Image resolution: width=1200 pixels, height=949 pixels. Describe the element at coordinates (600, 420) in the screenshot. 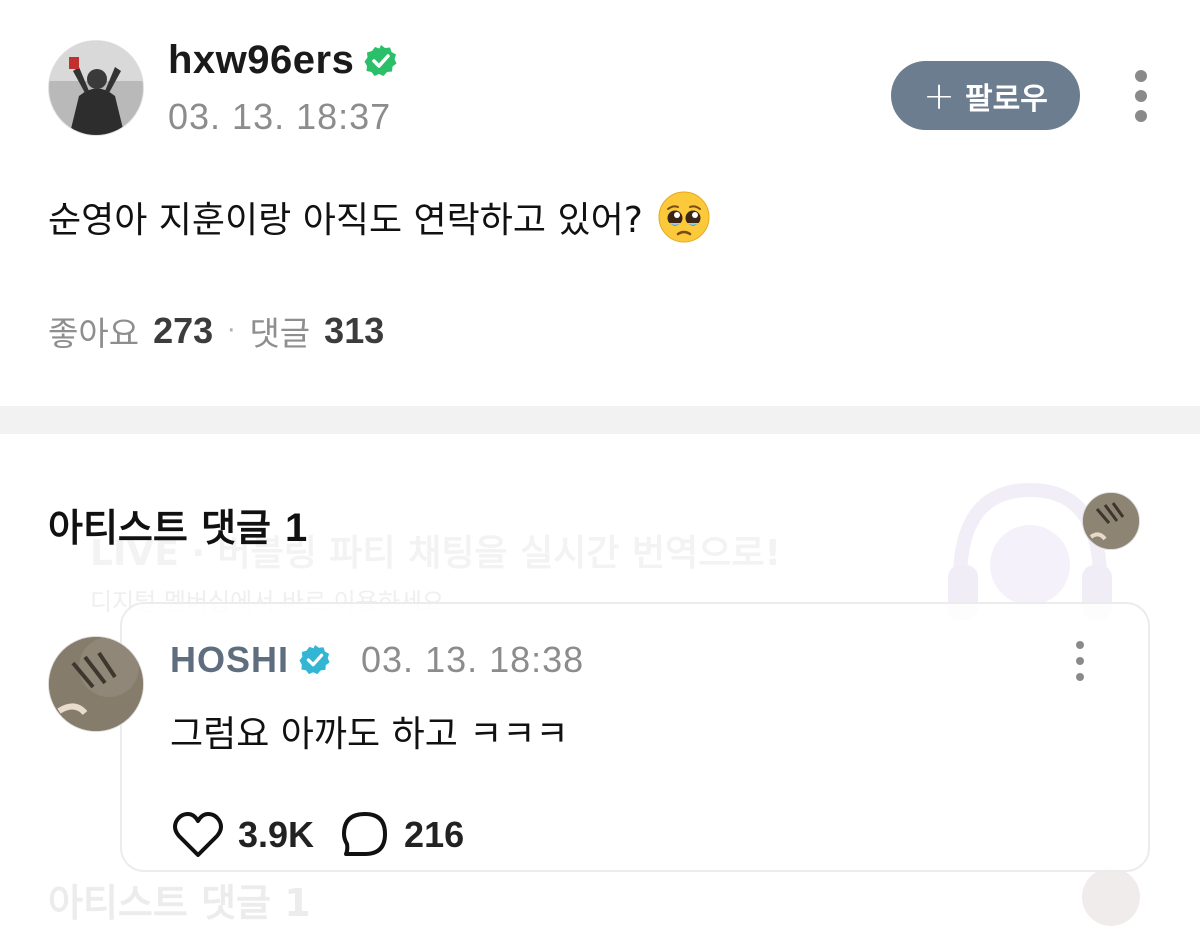

I see `section-divider` at that location.